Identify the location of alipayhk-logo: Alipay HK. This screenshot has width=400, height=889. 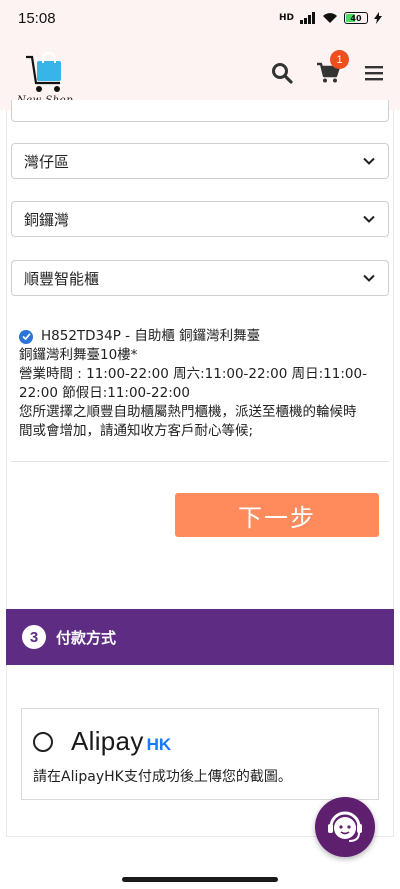
(121, 741).